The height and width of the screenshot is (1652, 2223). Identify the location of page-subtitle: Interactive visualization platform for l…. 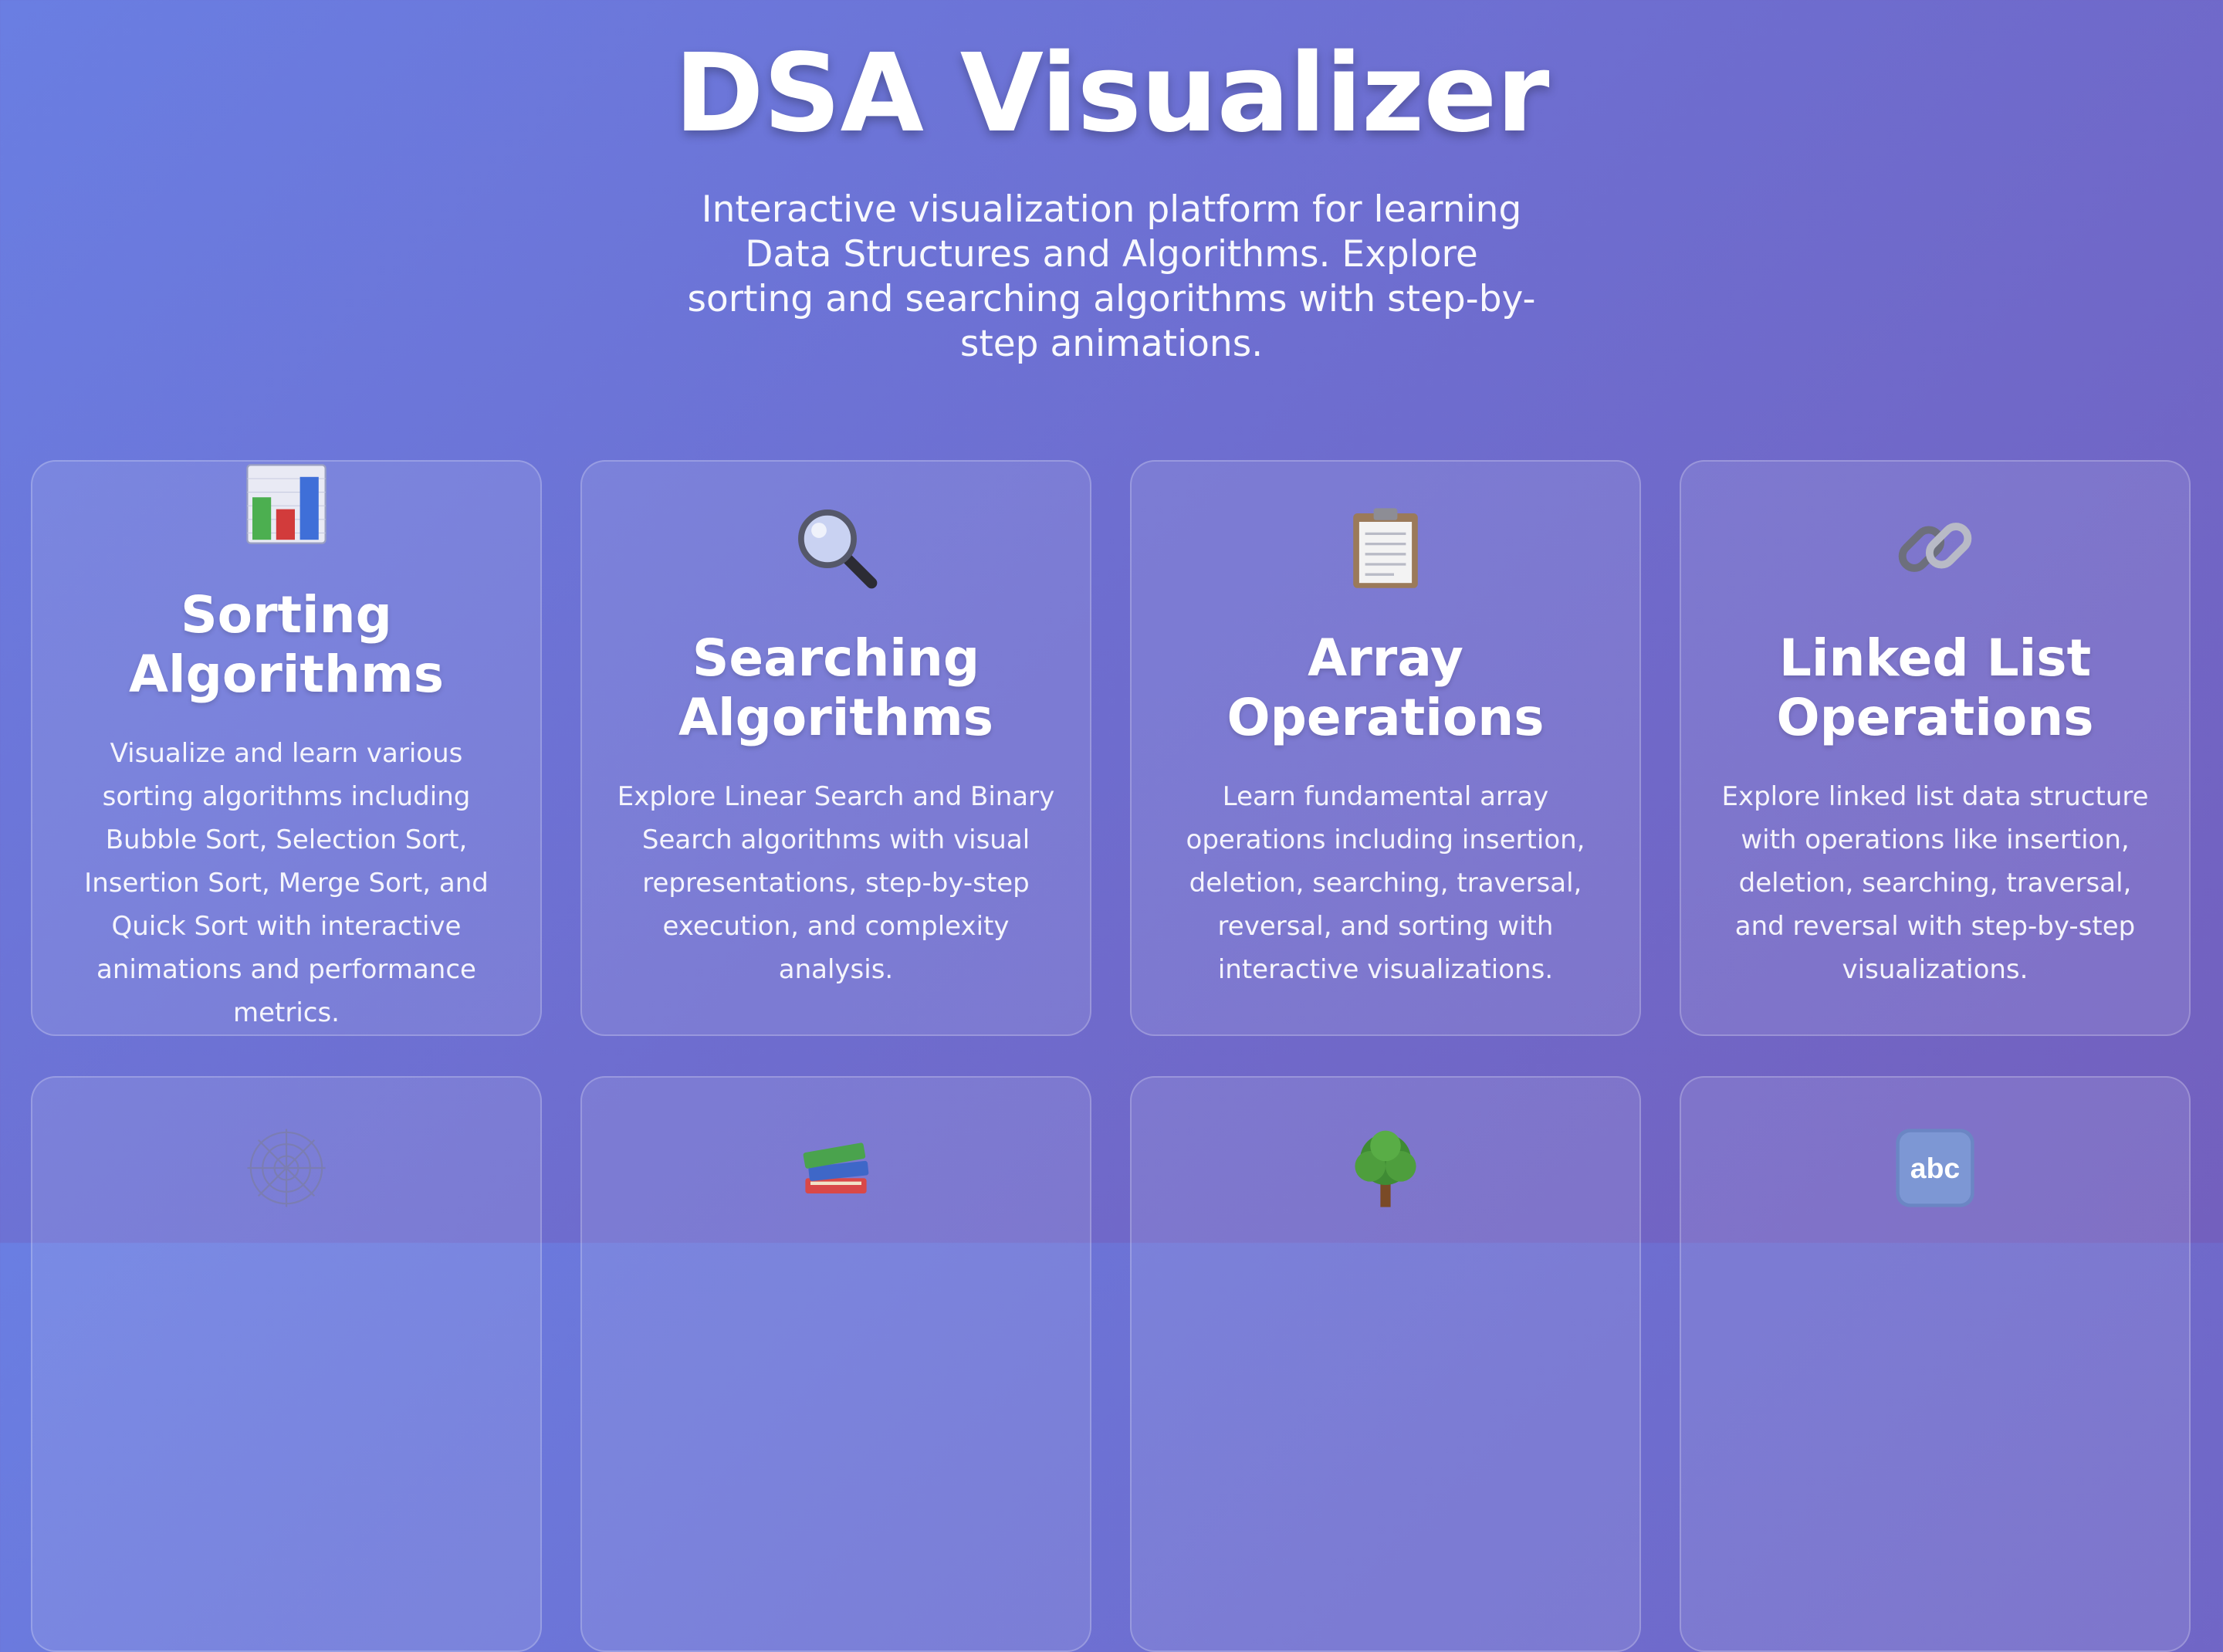
(1111, 276).